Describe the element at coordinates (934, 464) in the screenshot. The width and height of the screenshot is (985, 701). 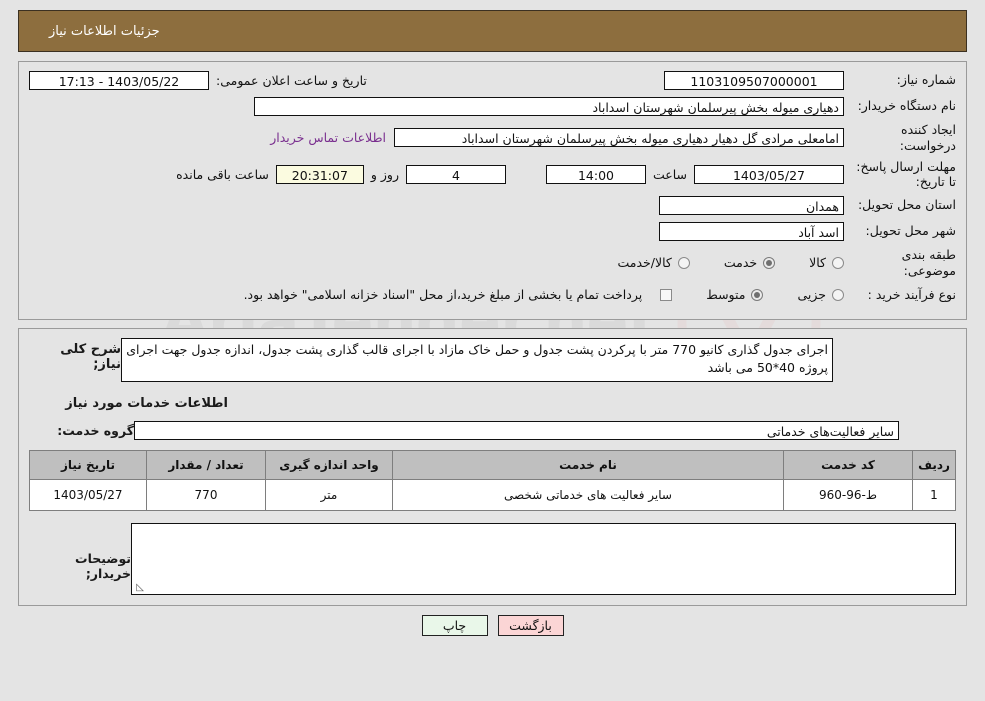
I see `col-header-radif: ردیف` at that location.